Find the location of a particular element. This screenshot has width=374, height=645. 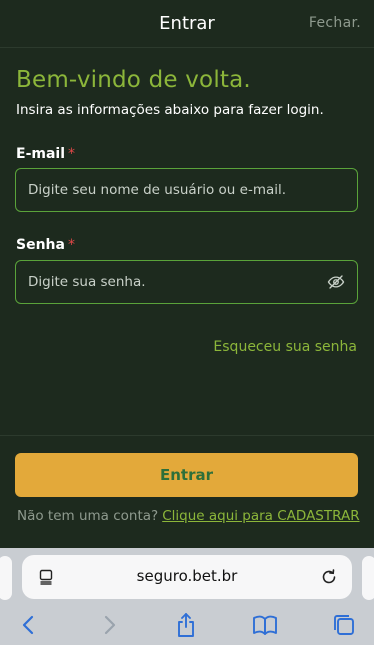

bookmarks-icon is located at coordinates (265, 625).